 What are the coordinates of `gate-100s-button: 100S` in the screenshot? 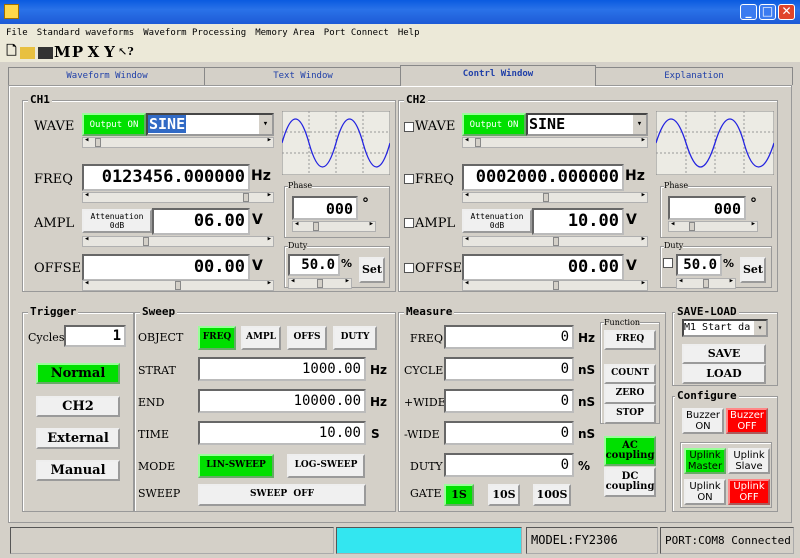 It's located at (552, 495).